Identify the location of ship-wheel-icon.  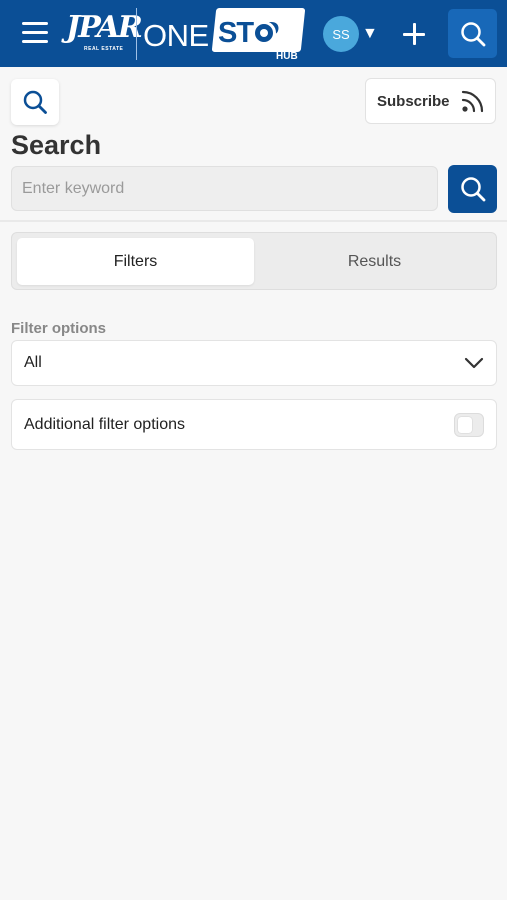
(264, 33).